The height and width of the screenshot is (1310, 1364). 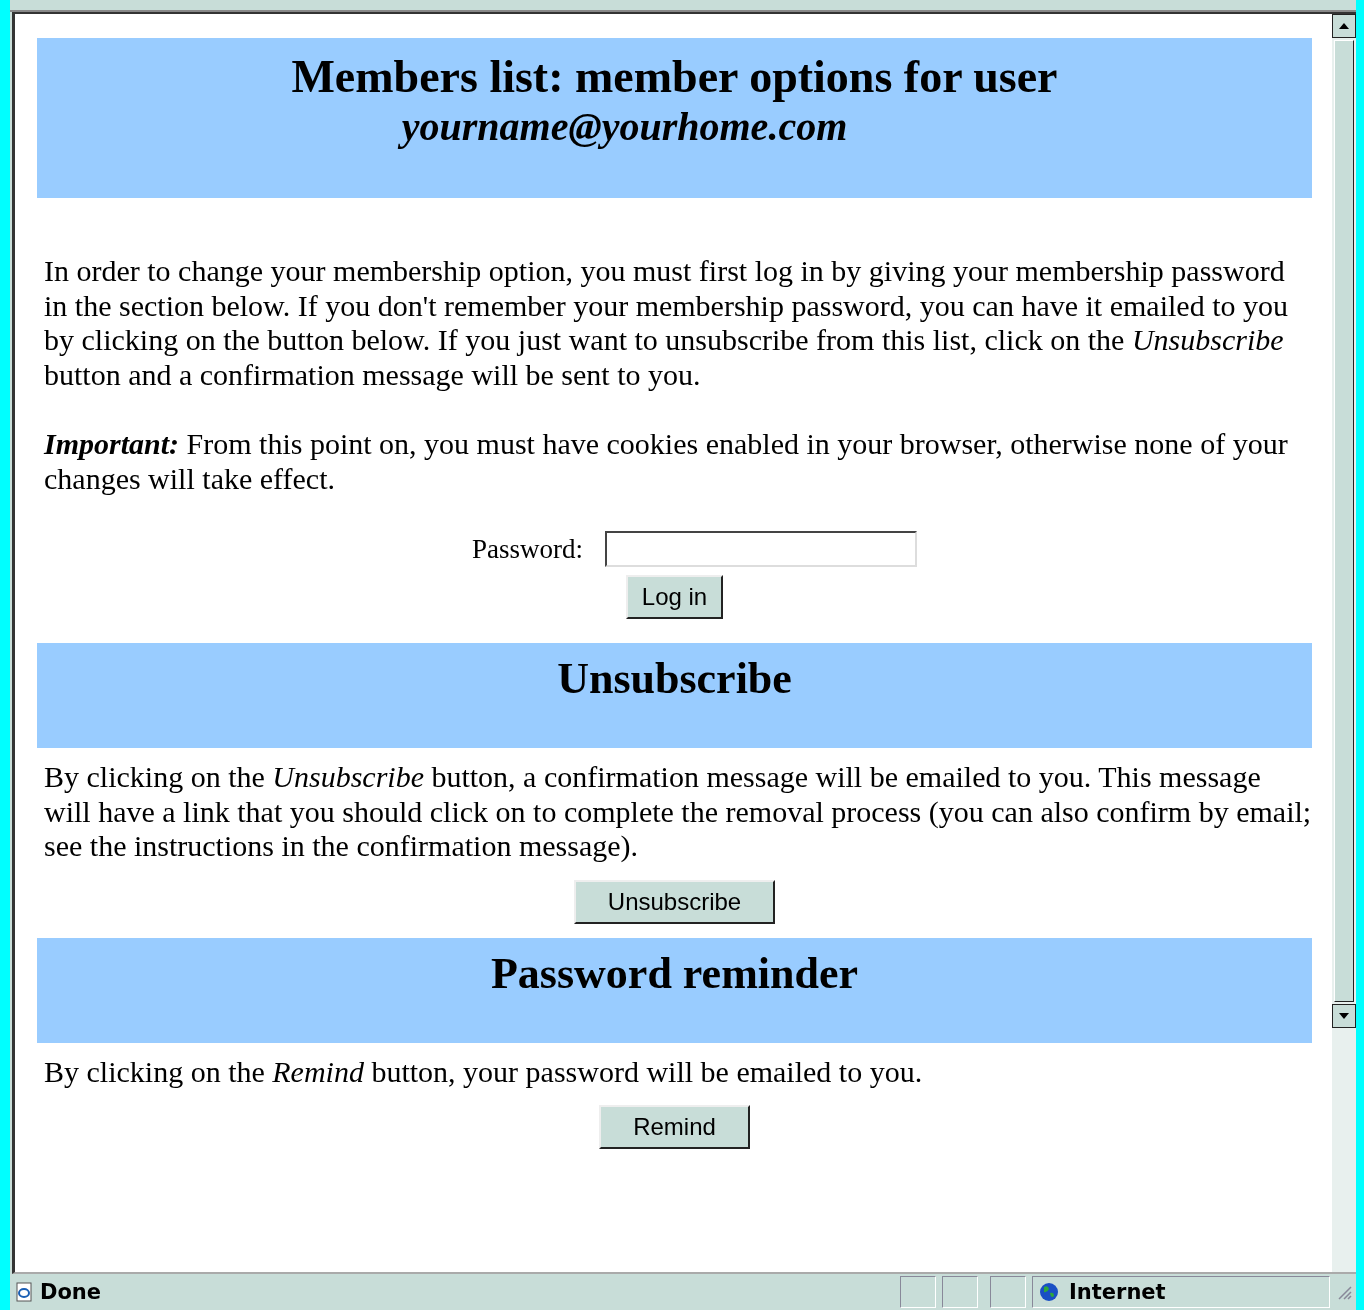 I want to click on status-text: Done, so click(x=71, y=1292).